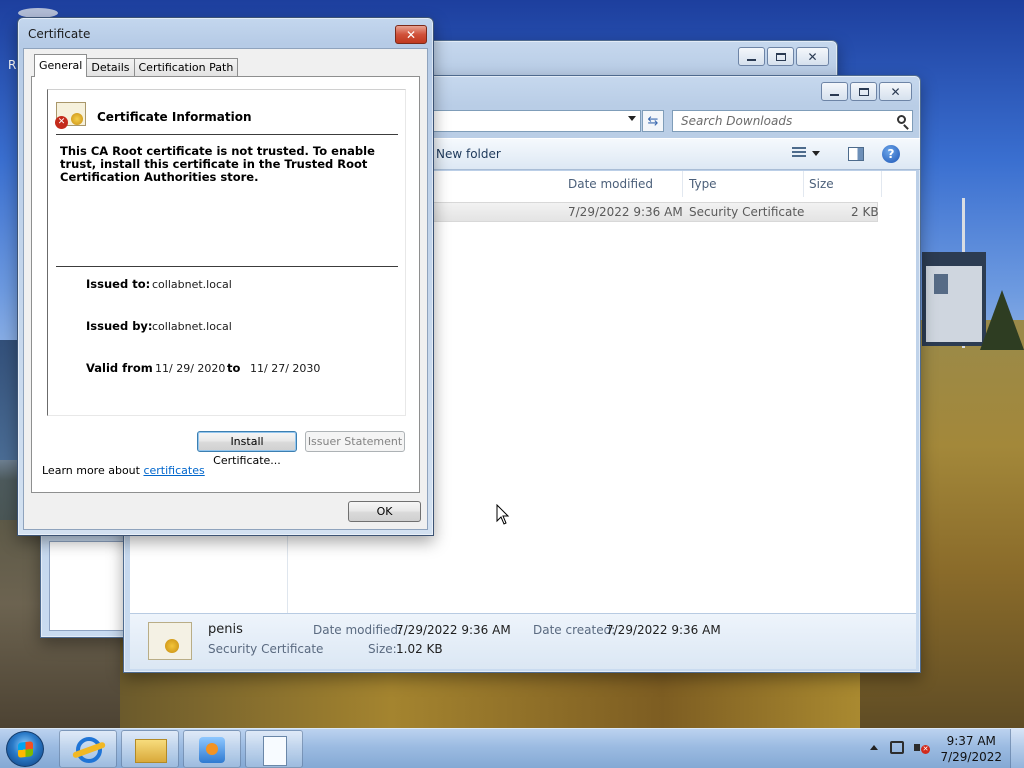  I want to click on wallpaper-house, so click(954, 299).